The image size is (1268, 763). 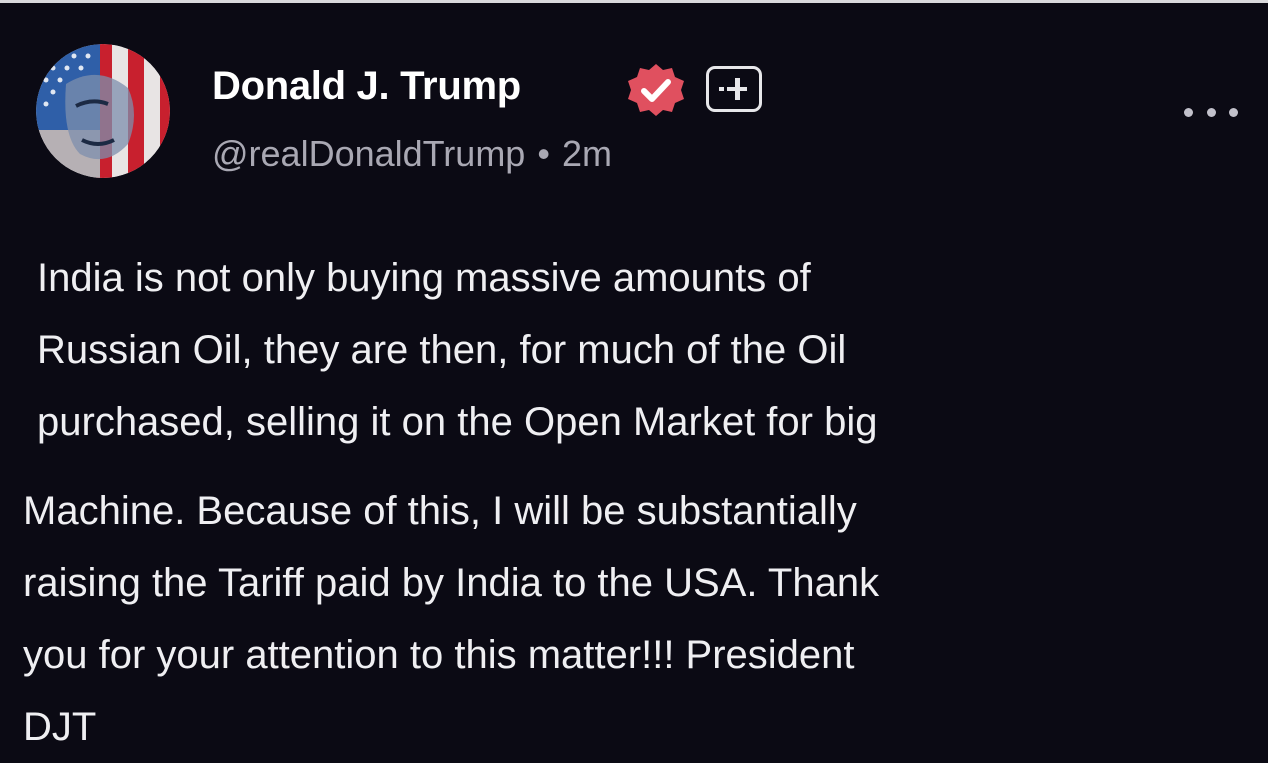 What do you see at coordinates (366, 86) in the screenshot?
I see `author-name: Donald J. Trump` at bounding box center [366, 86].